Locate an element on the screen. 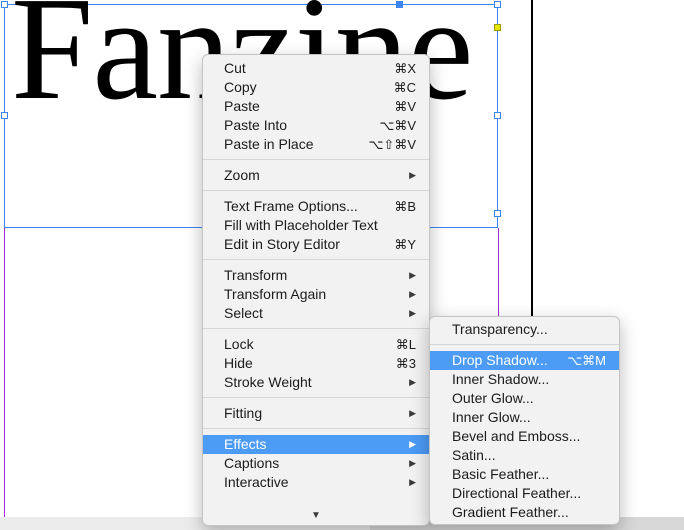  menu-item-label: Interactive is located at coordinates (256, 482).